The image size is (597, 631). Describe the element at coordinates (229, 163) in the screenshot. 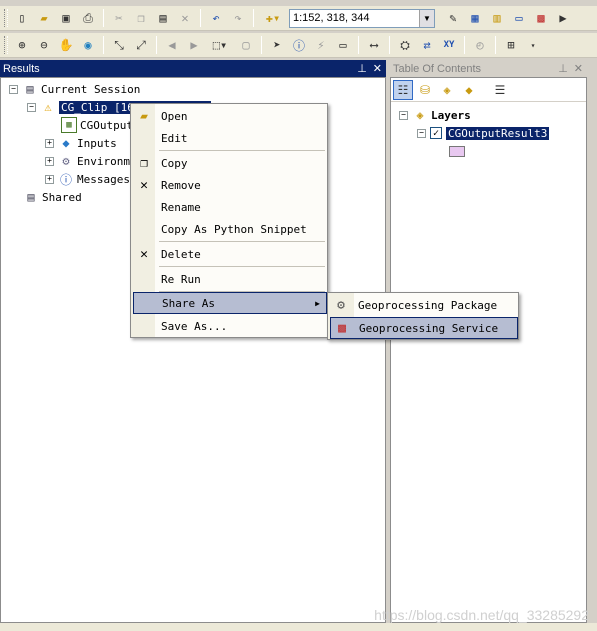

I see `menu-item-copy: ❐ Copy` at that location.